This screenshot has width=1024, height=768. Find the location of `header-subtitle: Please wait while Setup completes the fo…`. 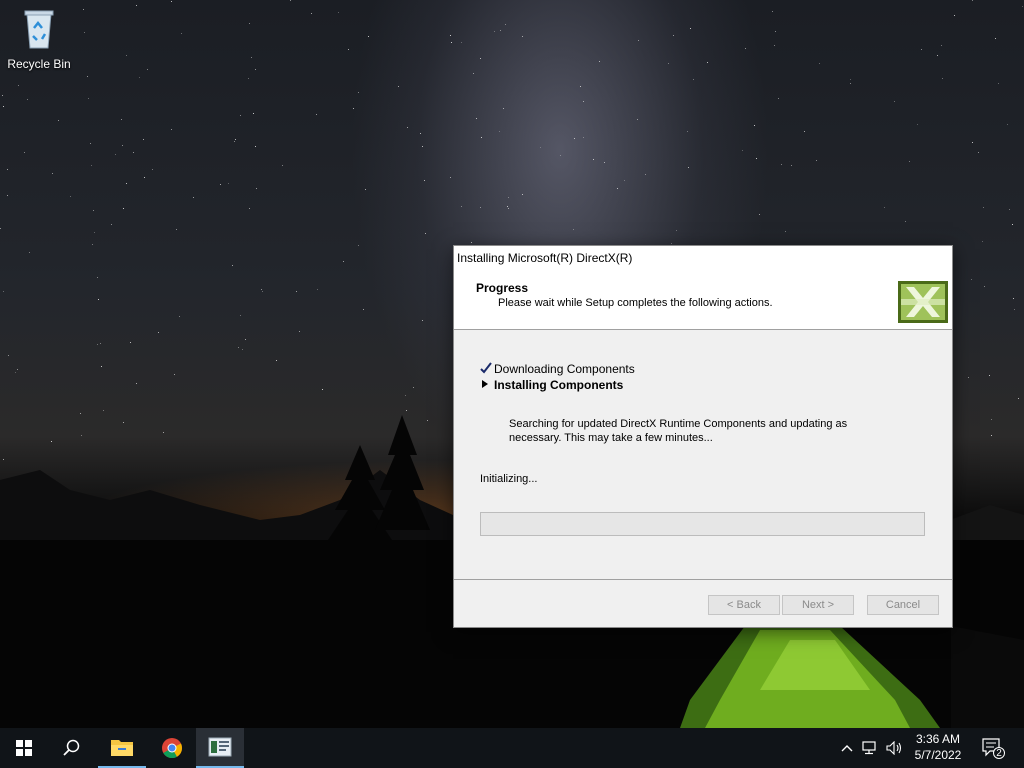

header-subtitle: Please wait while Setup completes the fo… is located at coordinates (635, 303).